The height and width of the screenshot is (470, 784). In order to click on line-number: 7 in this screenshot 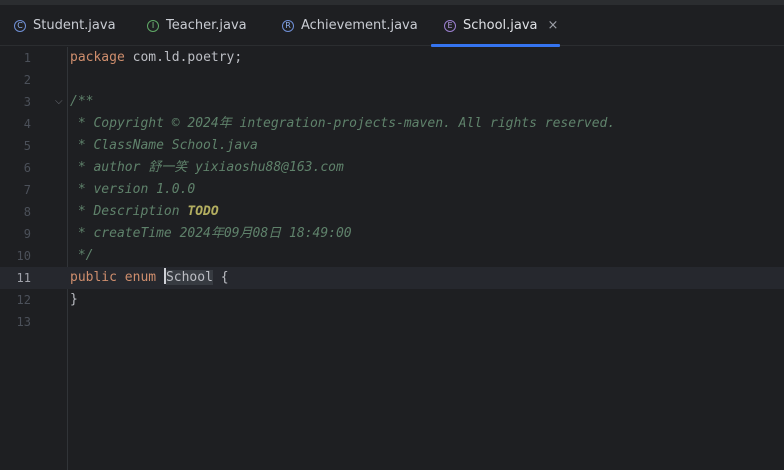, I will do `click(27, 190)`.